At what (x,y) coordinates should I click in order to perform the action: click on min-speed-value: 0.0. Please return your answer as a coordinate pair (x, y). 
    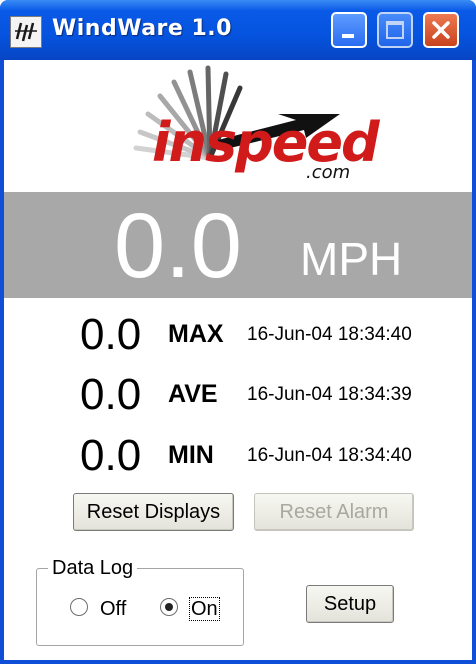
    Looking at the image, I should click on (111, 455).